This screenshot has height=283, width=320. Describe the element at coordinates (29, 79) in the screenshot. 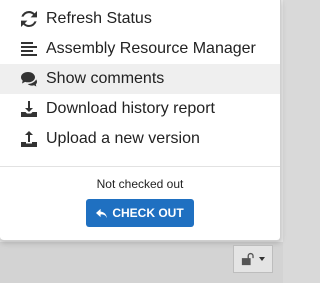

I see `comments-icon` at that location.